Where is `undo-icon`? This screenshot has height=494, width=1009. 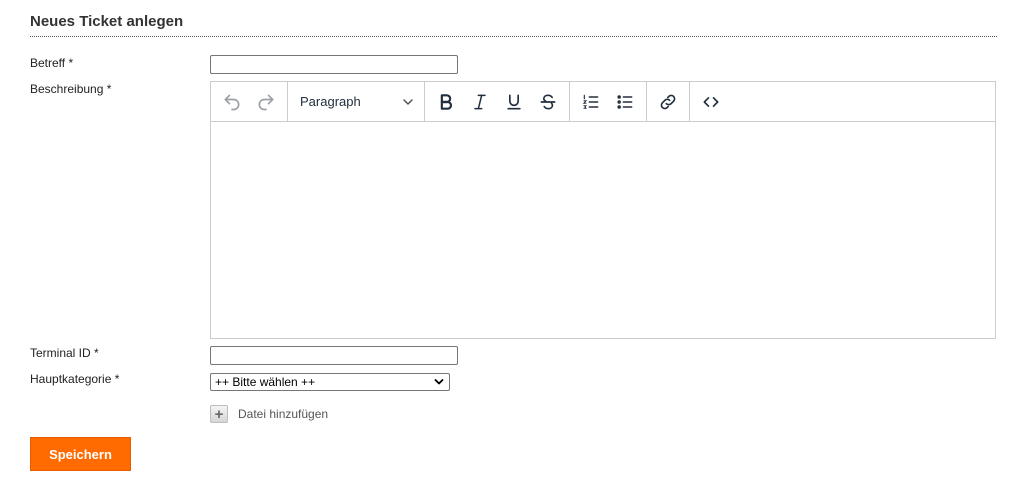
undo-icon is located at coordinates (232, 102).